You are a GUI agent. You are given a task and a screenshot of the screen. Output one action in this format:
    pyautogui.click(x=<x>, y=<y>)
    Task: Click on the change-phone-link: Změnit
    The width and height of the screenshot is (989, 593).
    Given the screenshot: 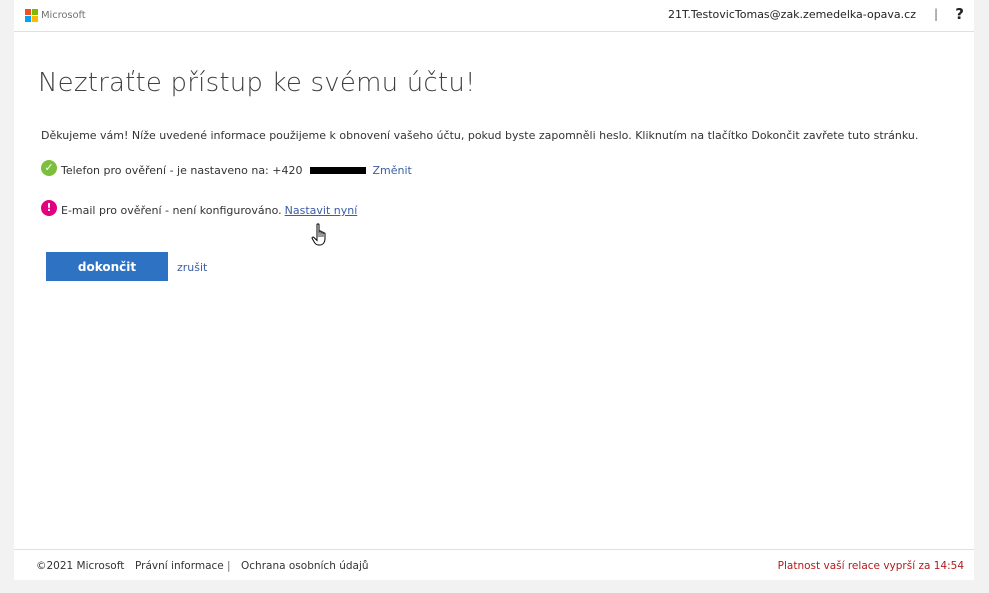 What is the action you would take?
    pyautogui.click(x=391, y=170)
    